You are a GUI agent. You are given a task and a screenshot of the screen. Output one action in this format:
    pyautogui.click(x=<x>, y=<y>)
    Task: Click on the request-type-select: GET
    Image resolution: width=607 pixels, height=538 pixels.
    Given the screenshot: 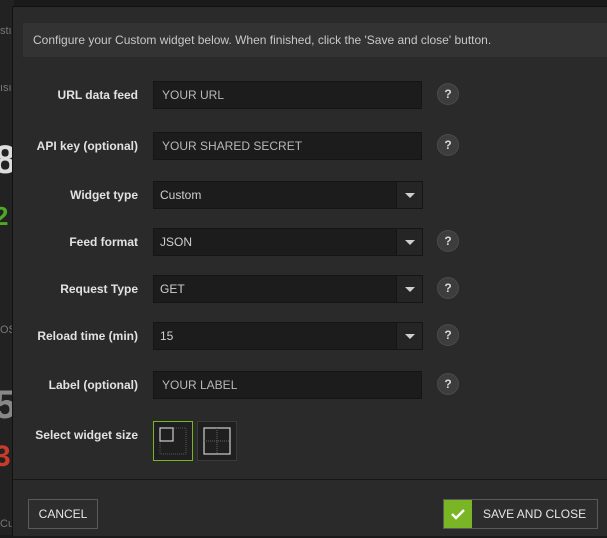 What is the action you would take?
    pyautogui.click(x=288, y=289)
    